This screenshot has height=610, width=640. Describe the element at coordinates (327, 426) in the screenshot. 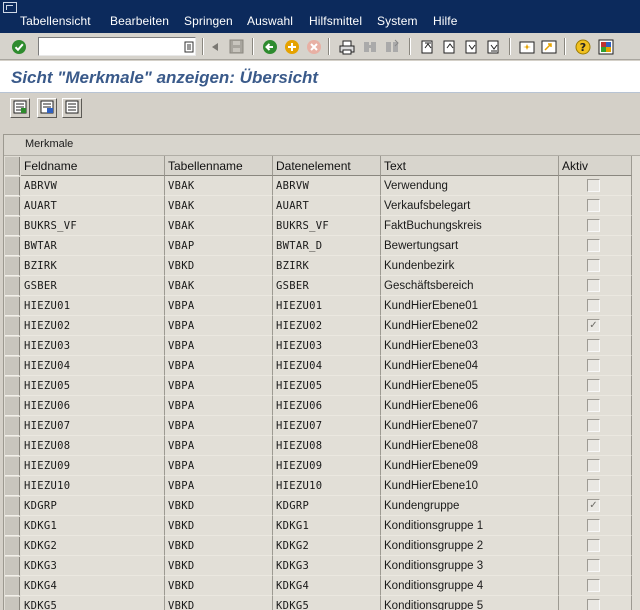

I see `cell-datenelement: HIEZU07` at that location.